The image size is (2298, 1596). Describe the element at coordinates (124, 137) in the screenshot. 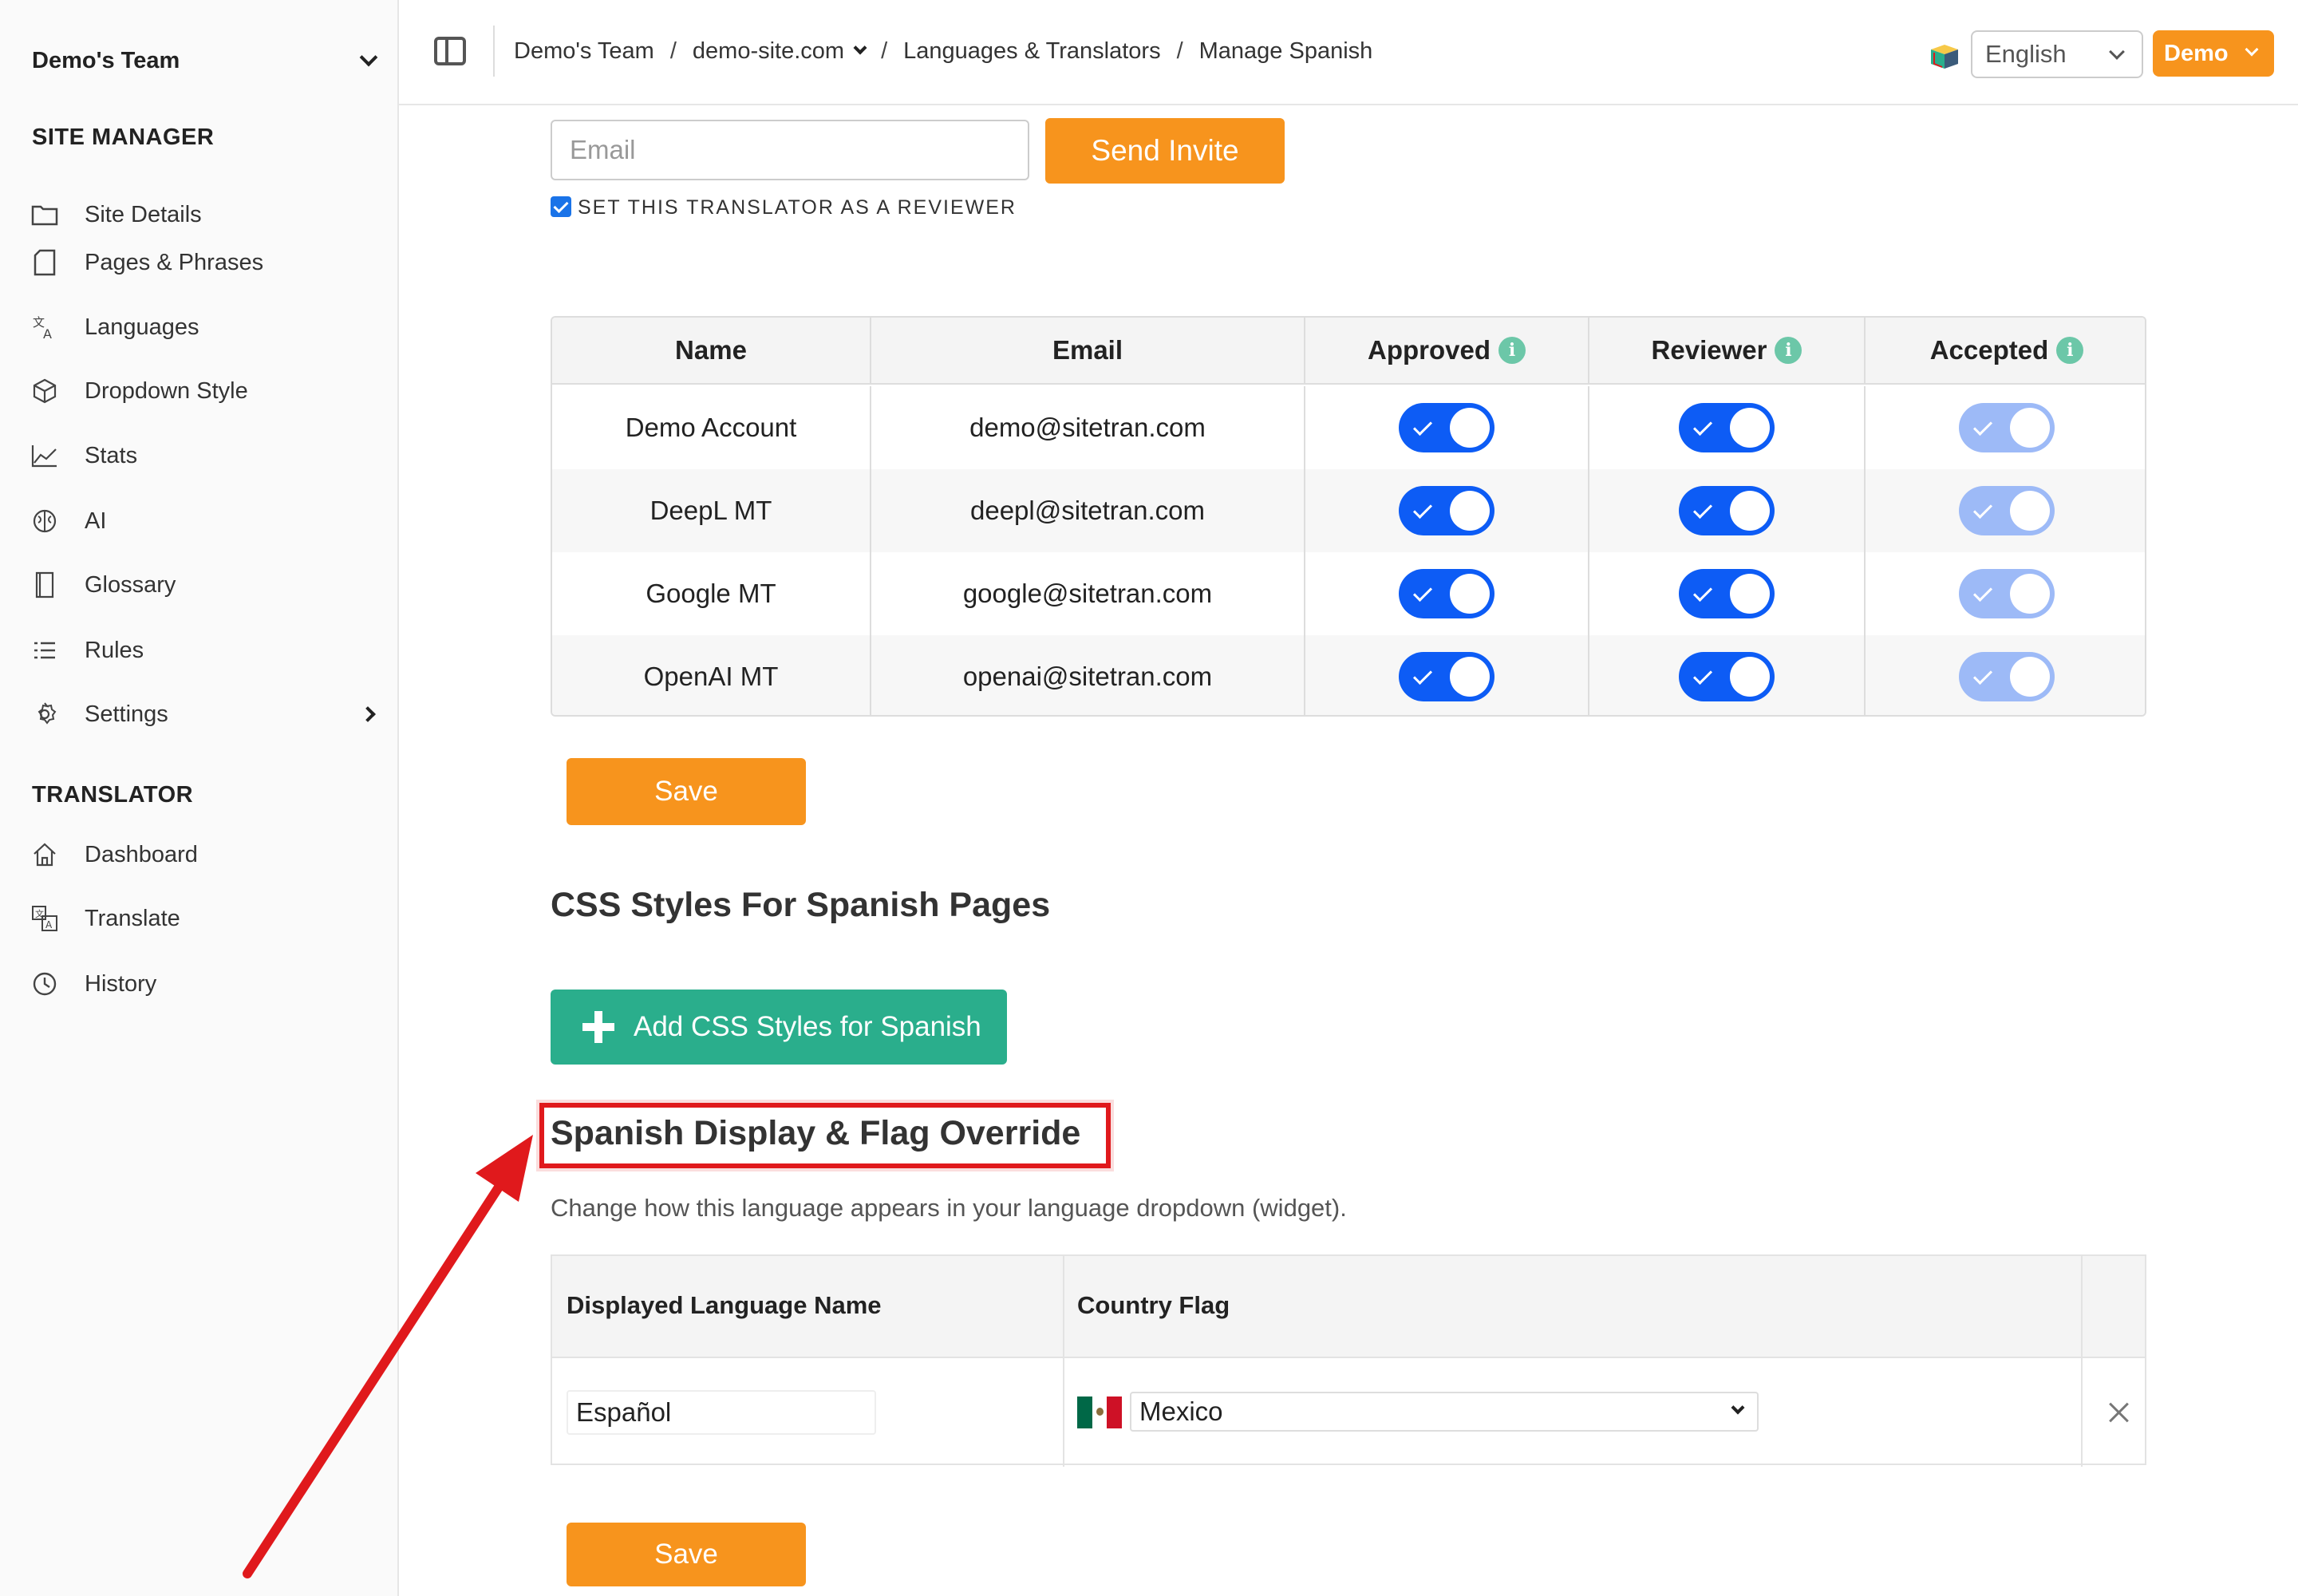

I see `site-manager-heading: SITE MANAGER` at that location.